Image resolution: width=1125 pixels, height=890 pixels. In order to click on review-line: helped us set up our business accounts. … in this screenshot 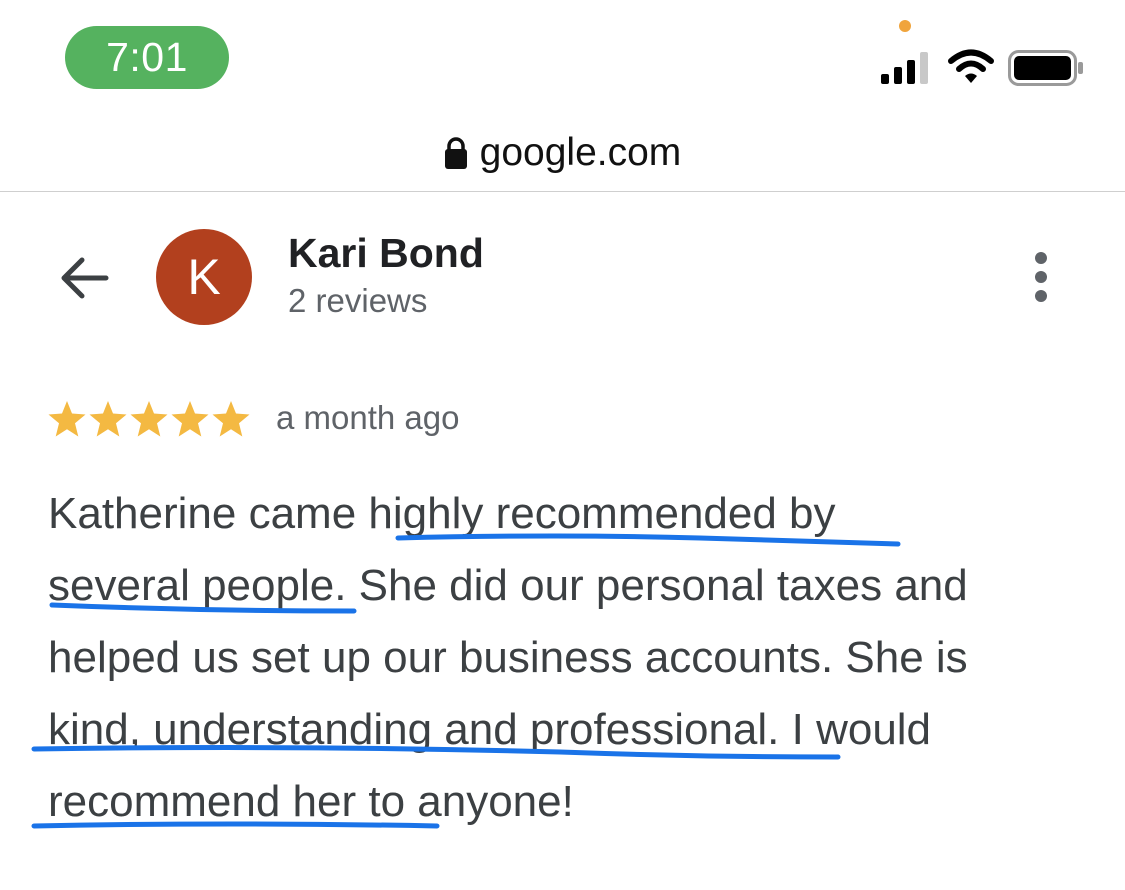, I will do `click(508, 657)`.